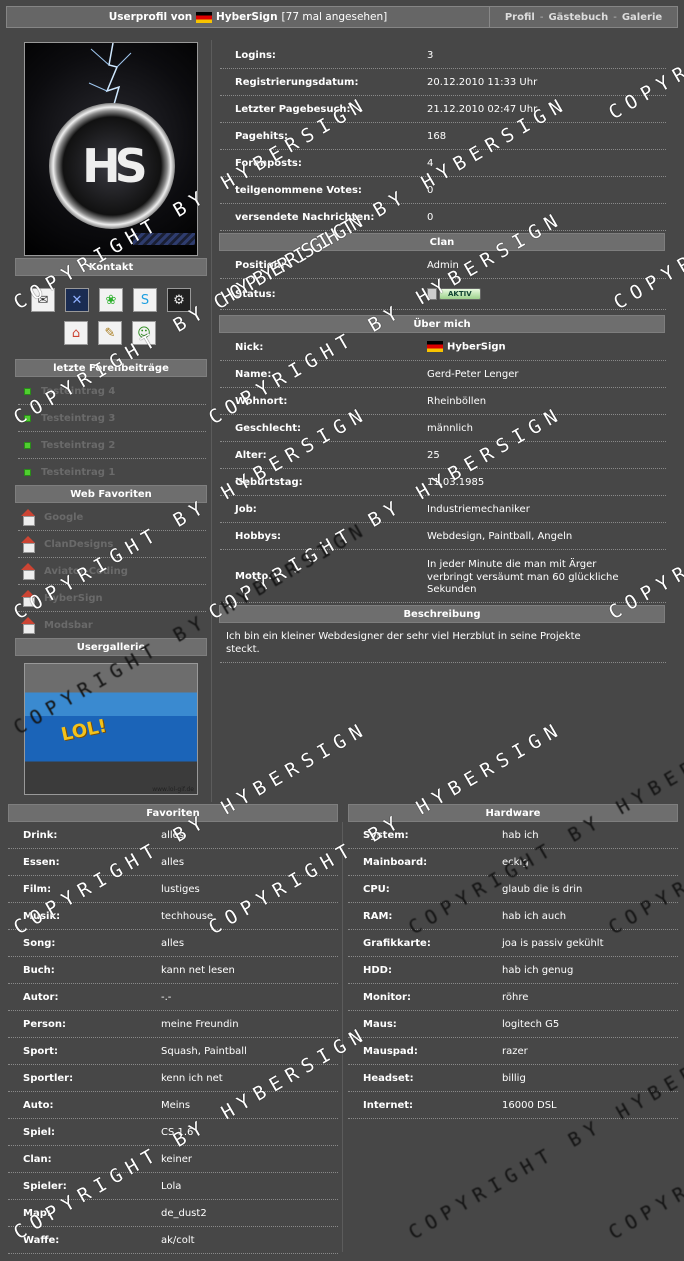 This screenshot has width=684, height=1261. Describe the element at coordinates (78, 391) in the screenshot. I see `forum-post-title: Testeintrag 4` at that location.